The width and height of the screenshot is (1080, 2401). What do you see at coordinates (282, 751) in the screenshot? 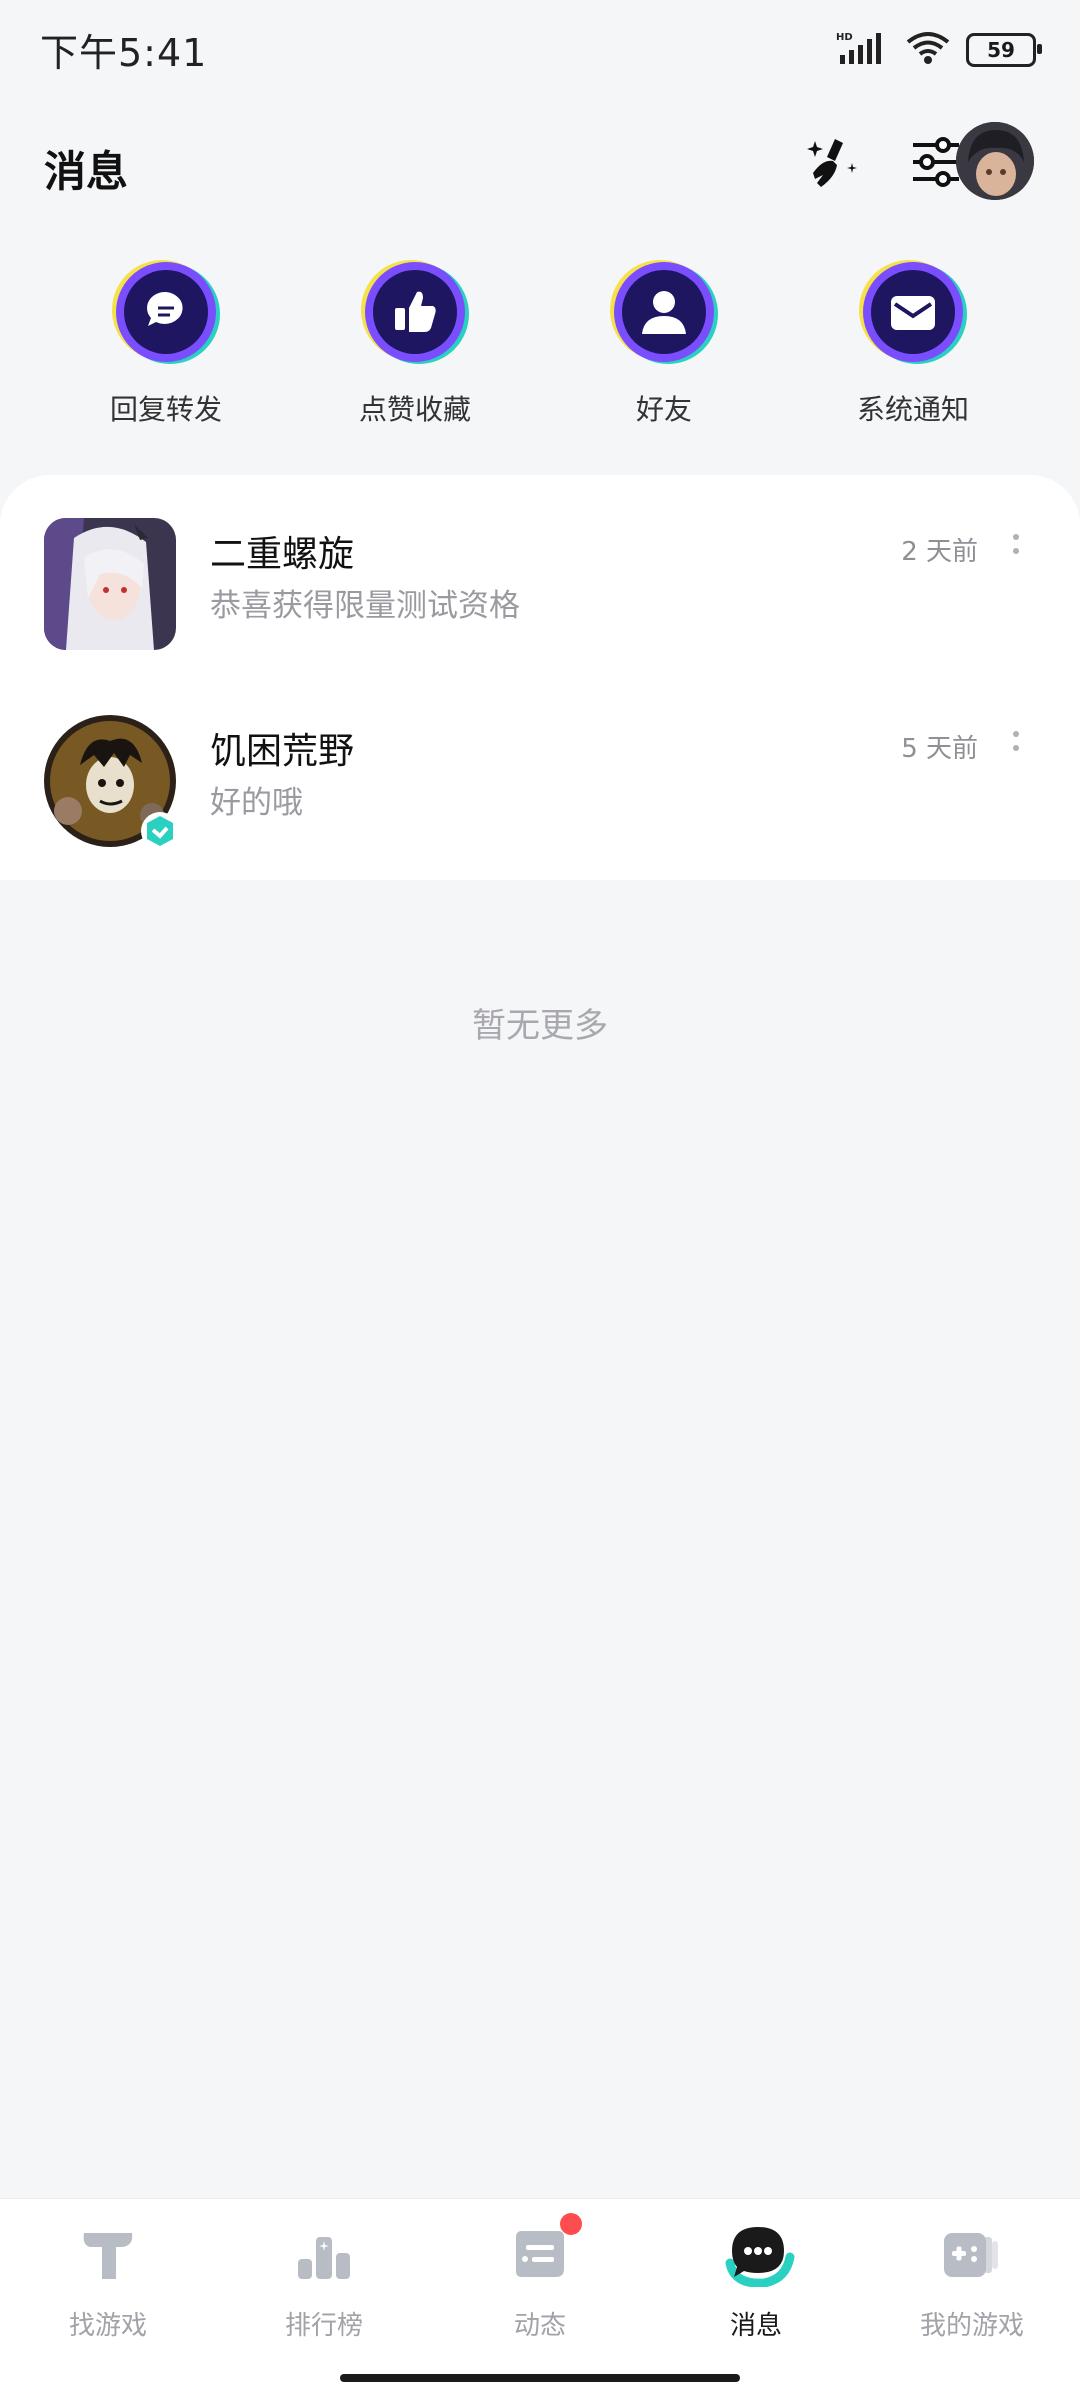
I see `sender-name: 饥困荒野` at bounding box center [282, 751].